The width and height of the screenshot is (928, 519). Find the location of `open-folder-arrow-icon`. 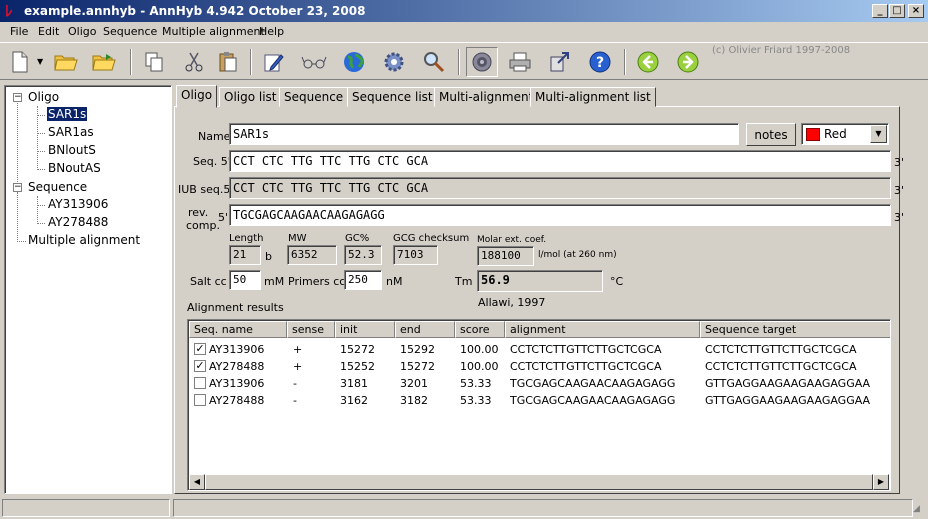

open-folder-arrow-icon is located at coordinates (104, 62).